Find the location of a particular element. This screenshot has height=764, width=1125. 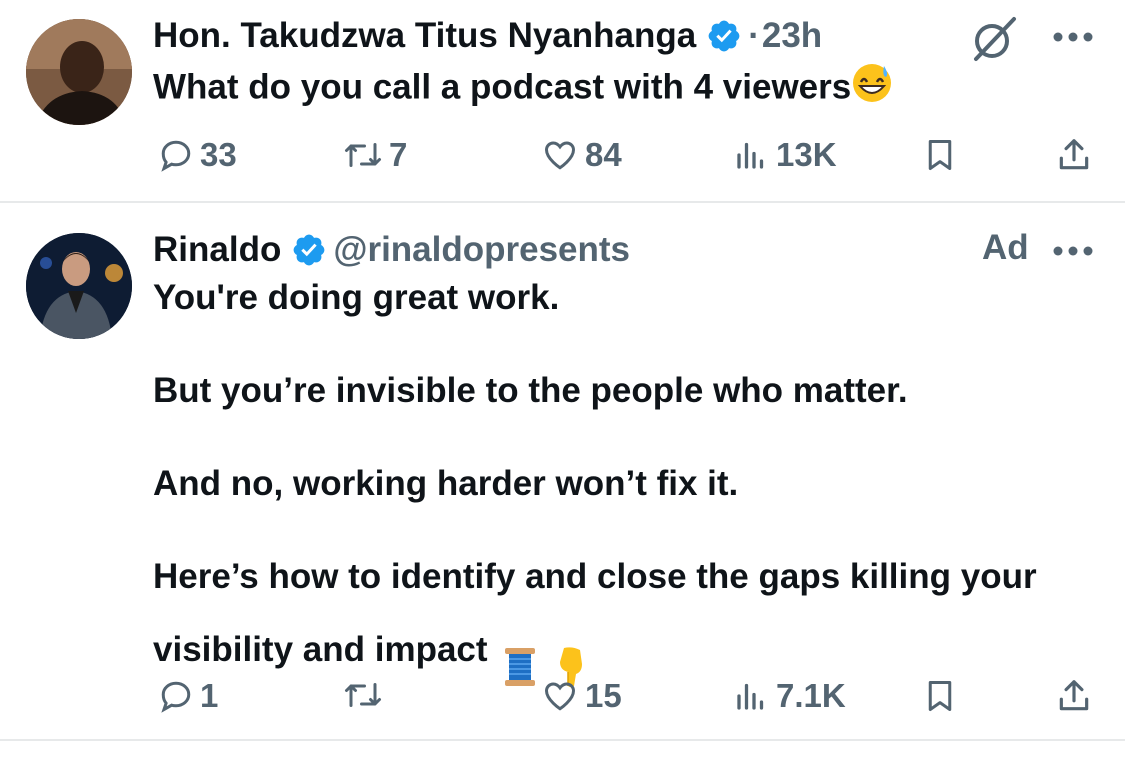

like-count: 15 is located at coordinates (603, 695).